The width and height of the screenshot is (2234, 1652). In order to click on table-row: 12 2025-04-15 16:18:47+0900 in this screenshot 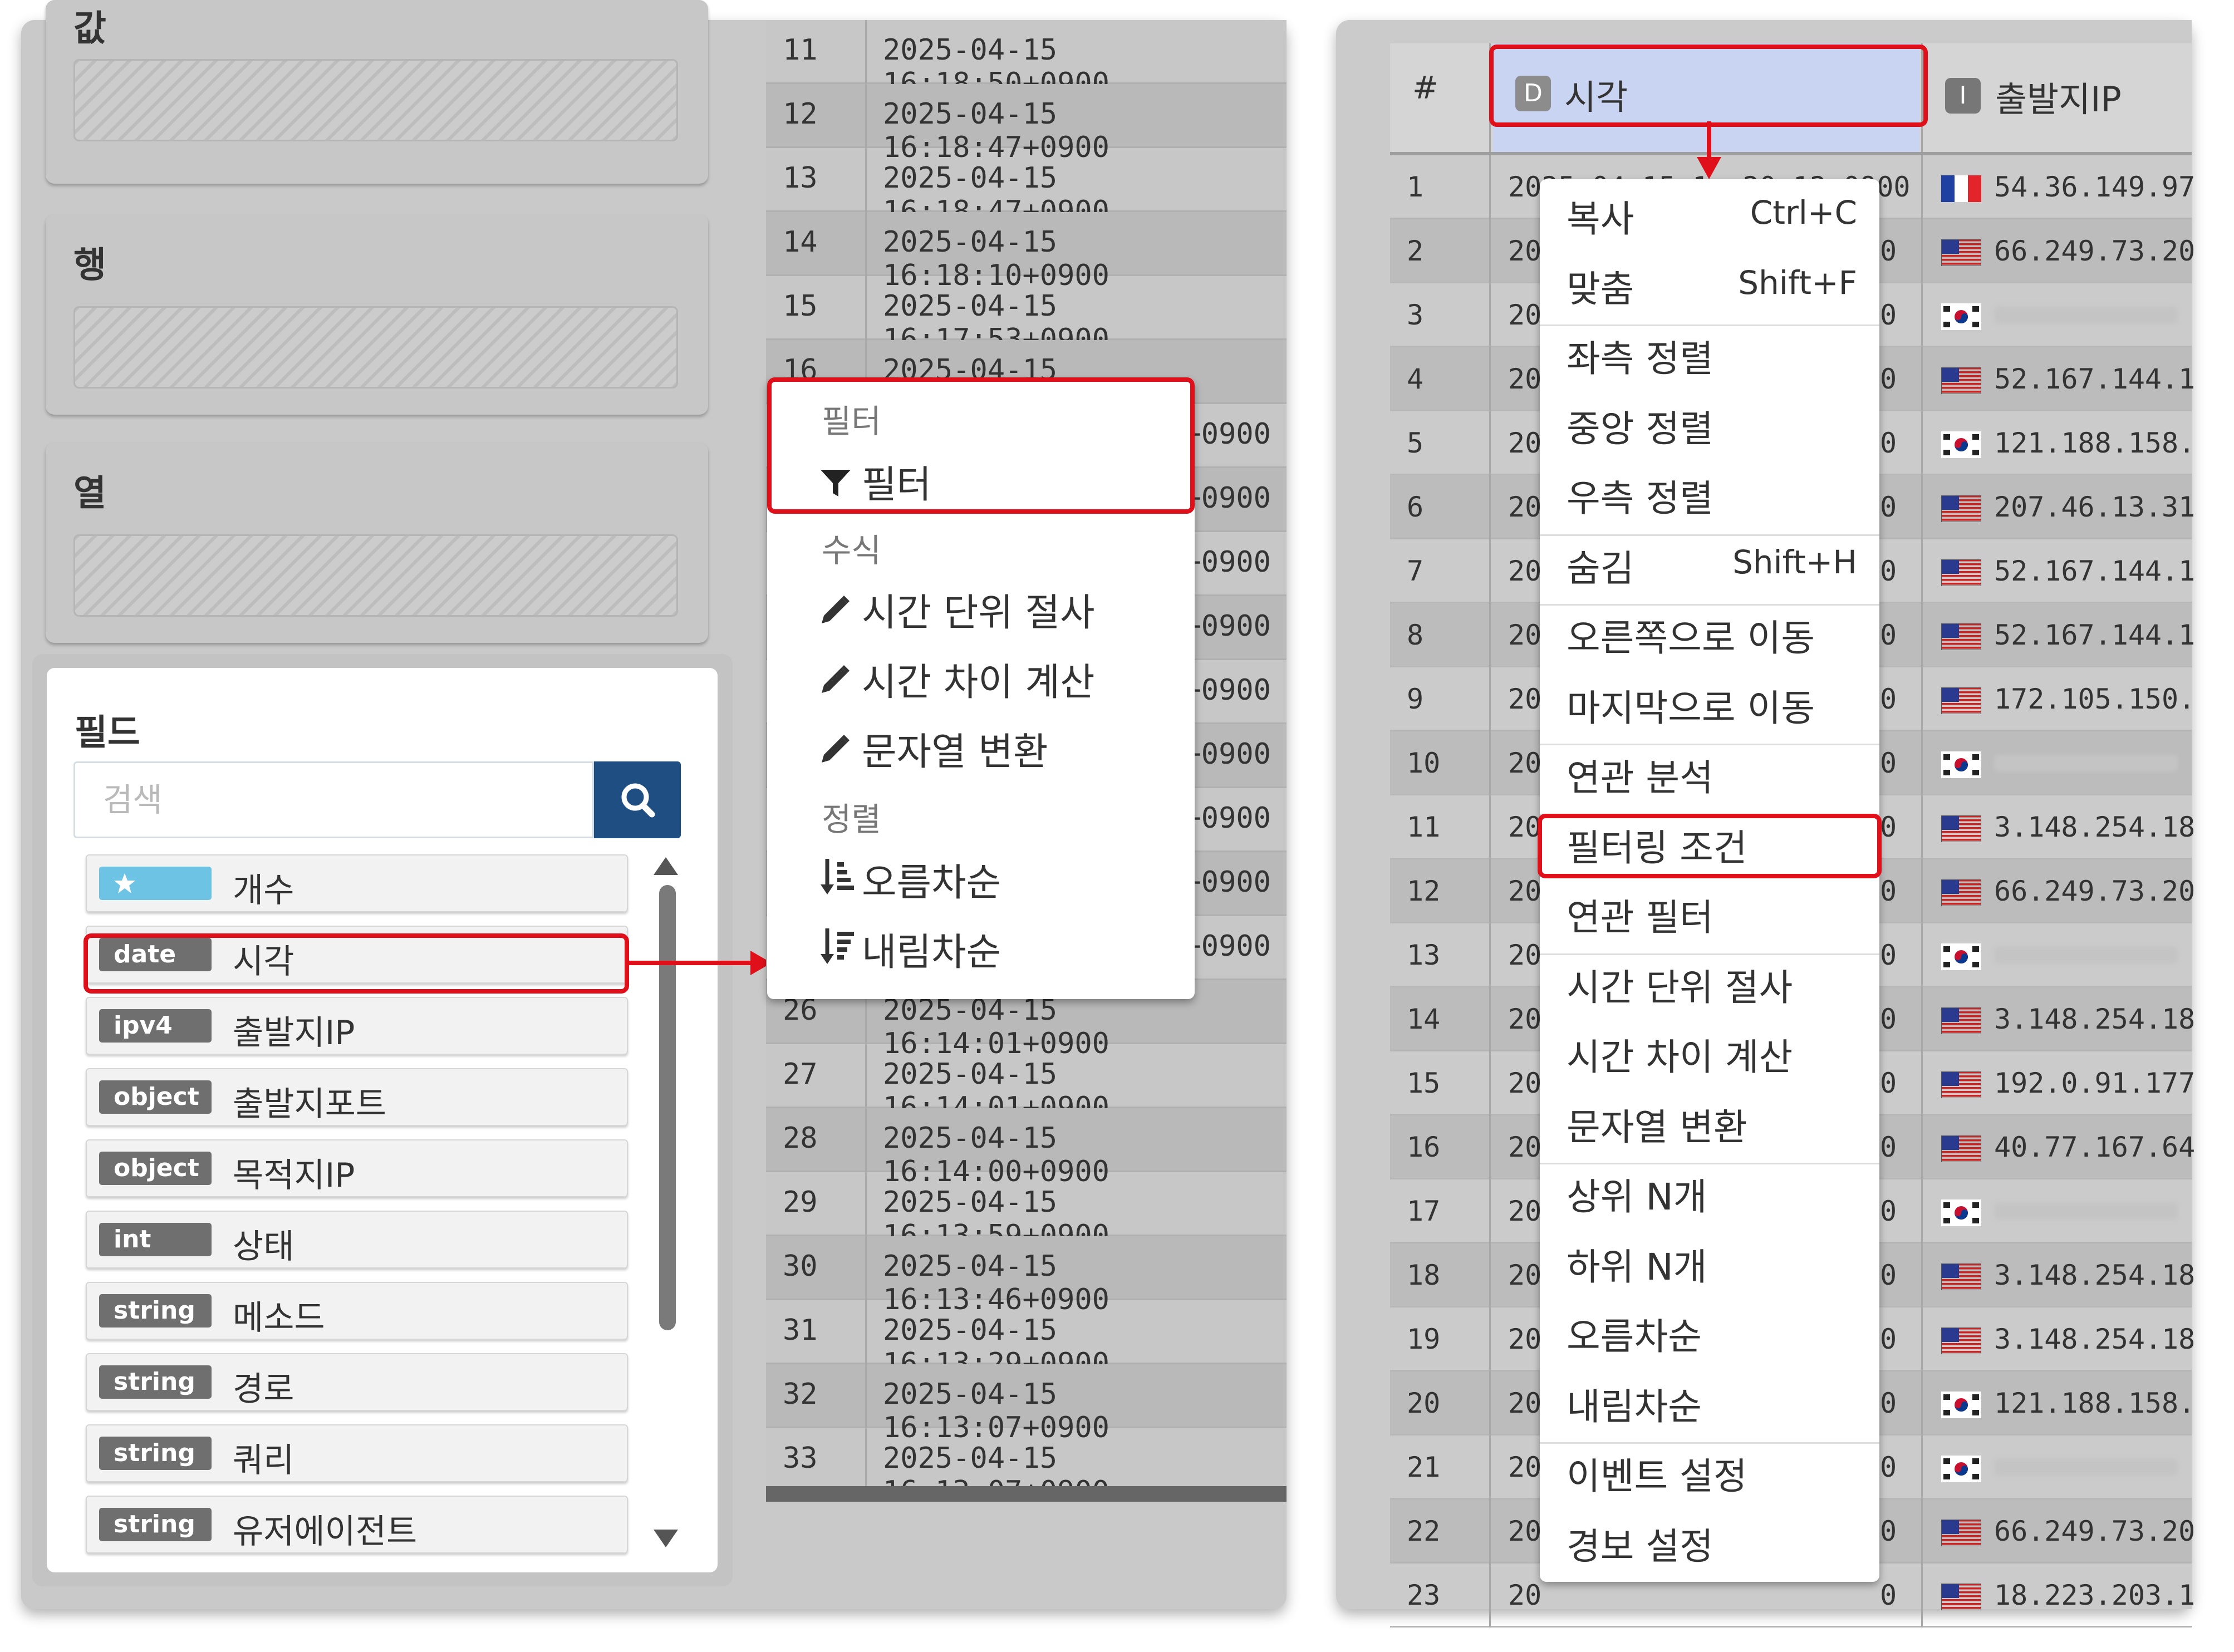, I will do `click(1027, 124)`.